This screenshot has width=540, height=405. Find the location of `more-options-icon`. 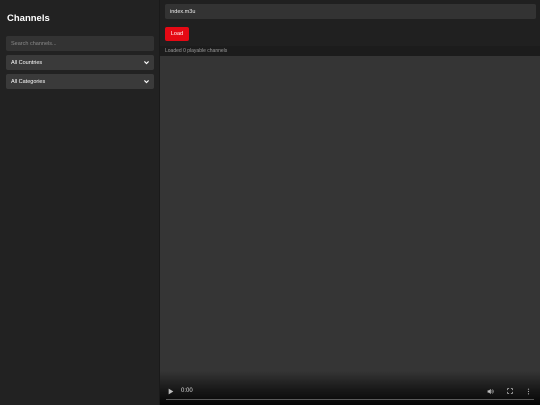

more-options-icon is located at coordinates (528, 391).